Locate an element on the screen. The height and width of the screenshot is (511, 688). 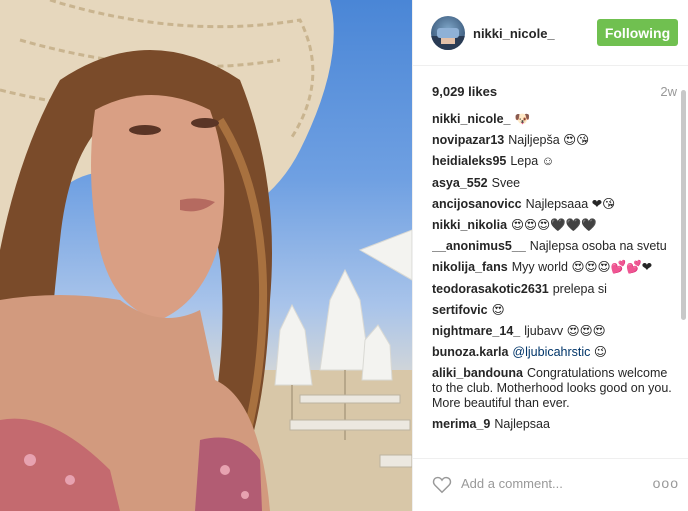
list-item: bunoza.karla @ljubicahrstic 😉 is located at coordinates (554, 352).